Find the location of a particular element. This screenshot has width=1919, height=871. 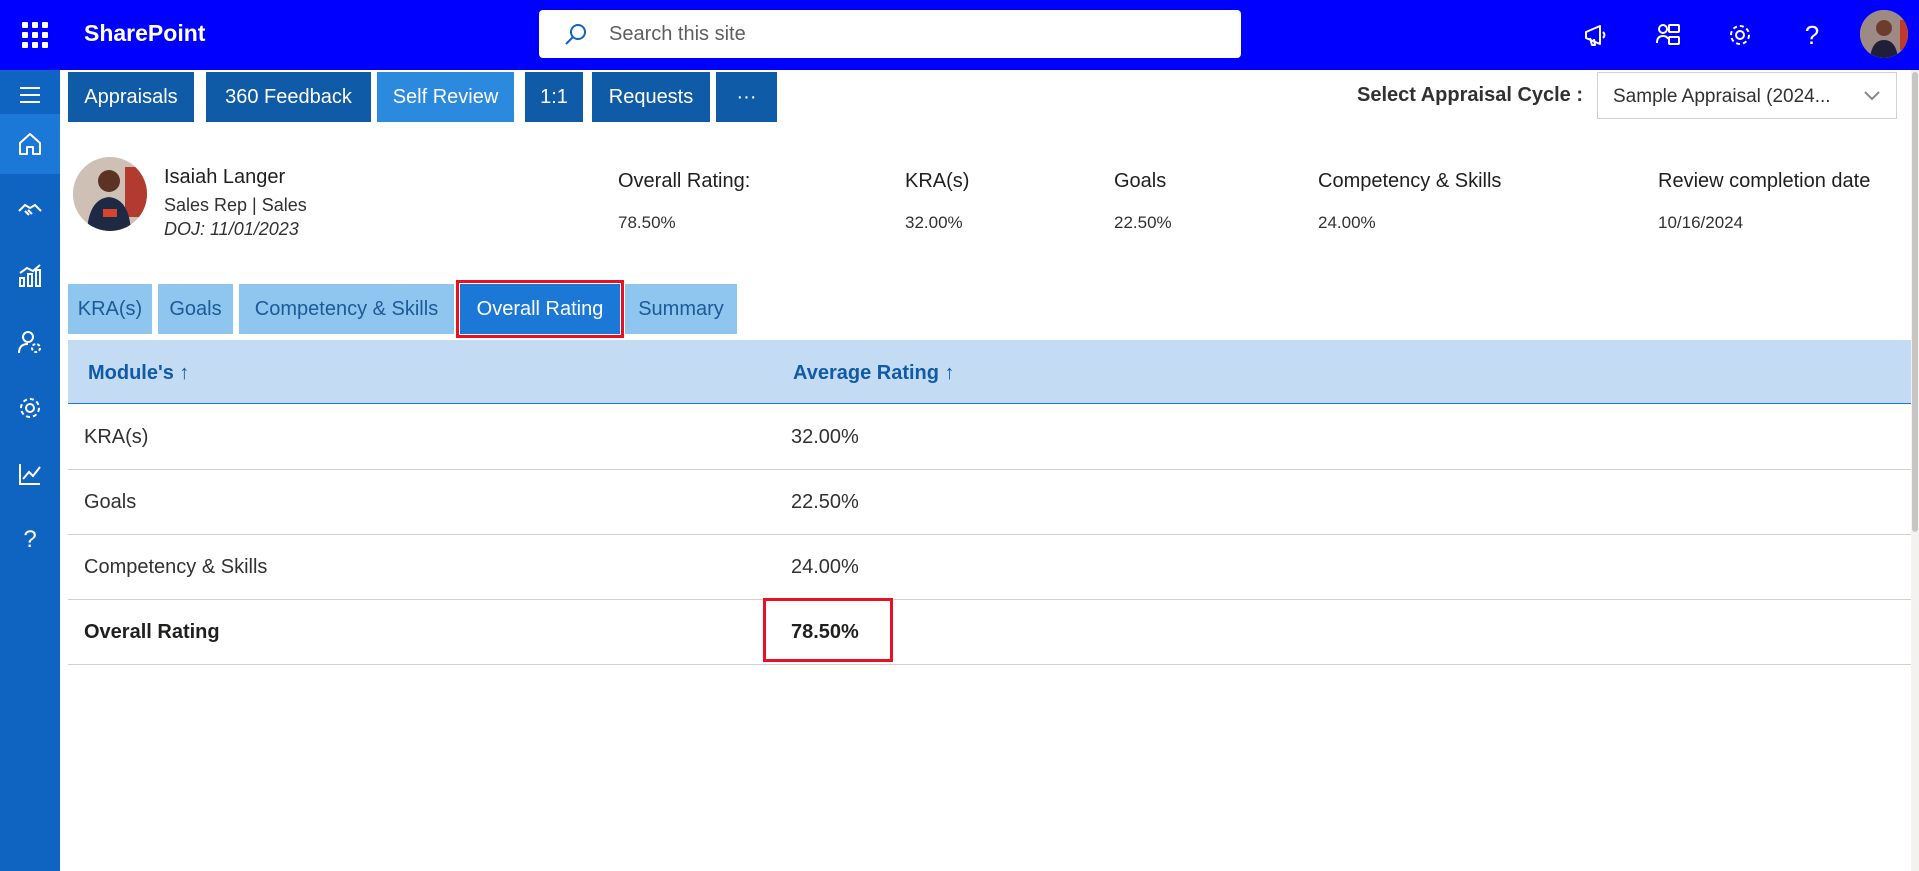

subtab-competency: Competency & Skills is located at coordinates (346, 309).